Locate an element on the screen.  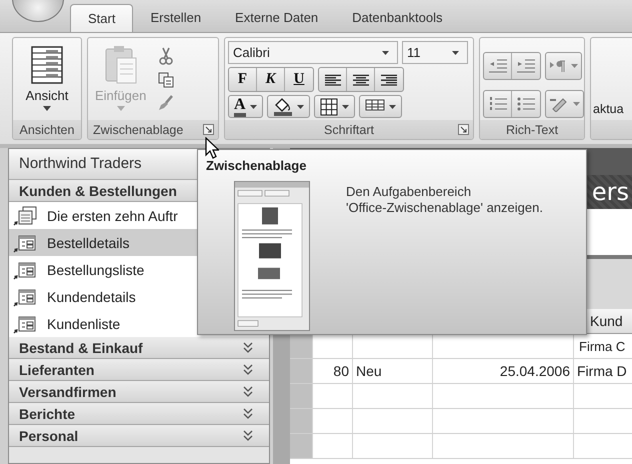
nav-group-header: Berichte is located at coordinates (139, 414).